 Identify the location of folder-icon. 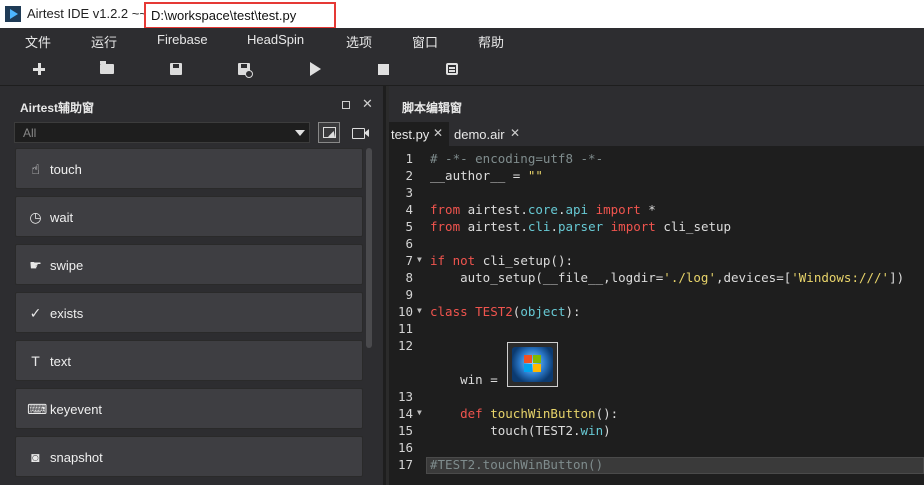
(107, 67).